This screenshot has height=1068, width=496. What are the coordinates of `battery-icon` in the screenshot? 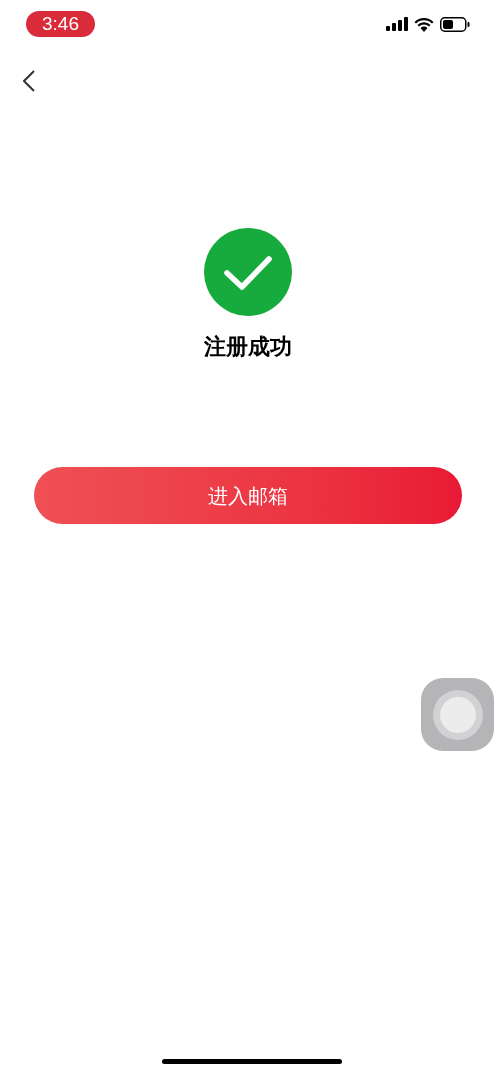 It's located at (455, 24).